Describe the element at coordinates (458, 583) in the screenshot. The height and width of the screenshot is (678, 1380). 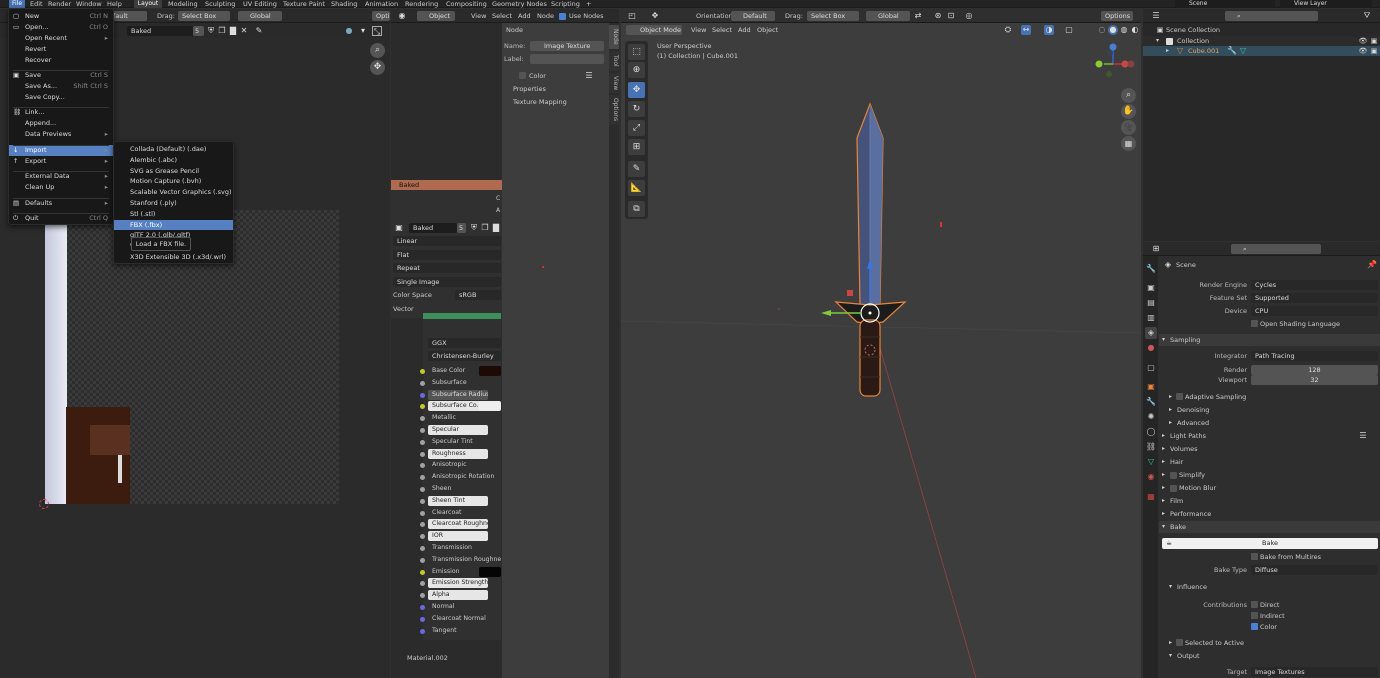
I see `bsdf-input-row: Emission Strength` at that location.